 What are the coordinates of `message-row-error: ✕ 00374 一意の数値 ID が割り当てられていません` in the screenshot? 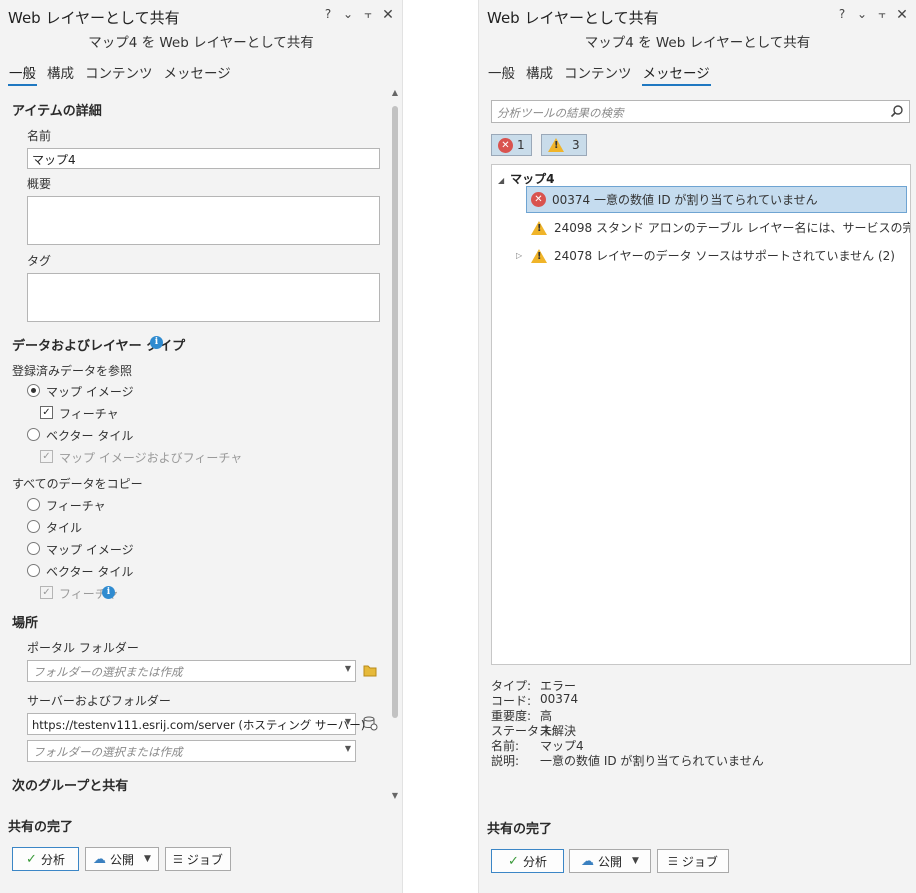 It's located at (716, 199).